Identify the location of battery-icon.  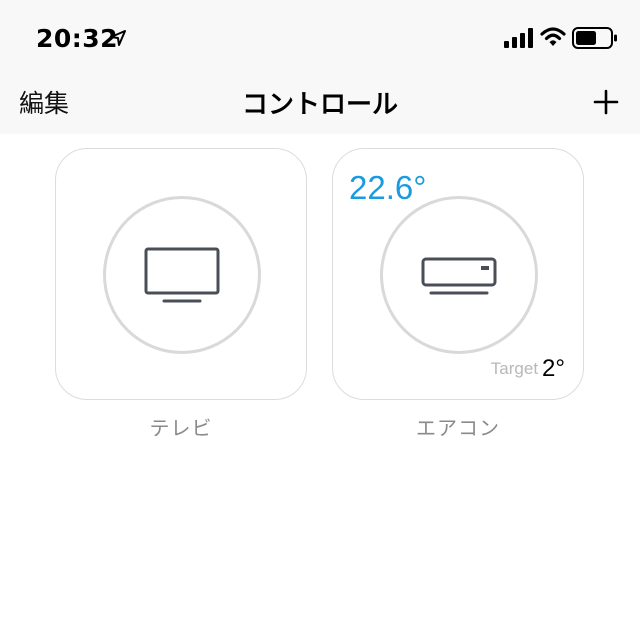
(594, 38).